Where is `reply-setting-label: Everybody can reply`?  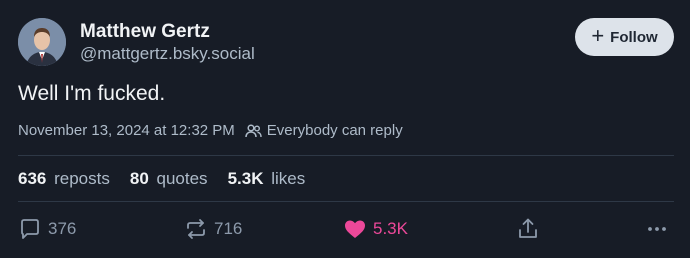
reply-setting-label: Everybody can reply is located at coordinates (334, 130).